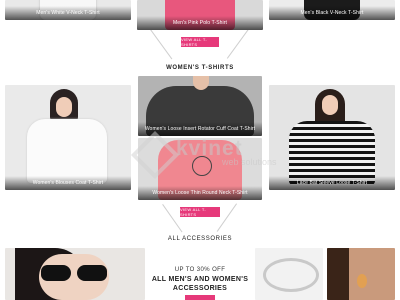 Image resolution: width=400 pixels, height=300 pixels. I want to click on view-all-women-tshirts-button: VIEW ALL T-SHIRTS, so click(200, 212).